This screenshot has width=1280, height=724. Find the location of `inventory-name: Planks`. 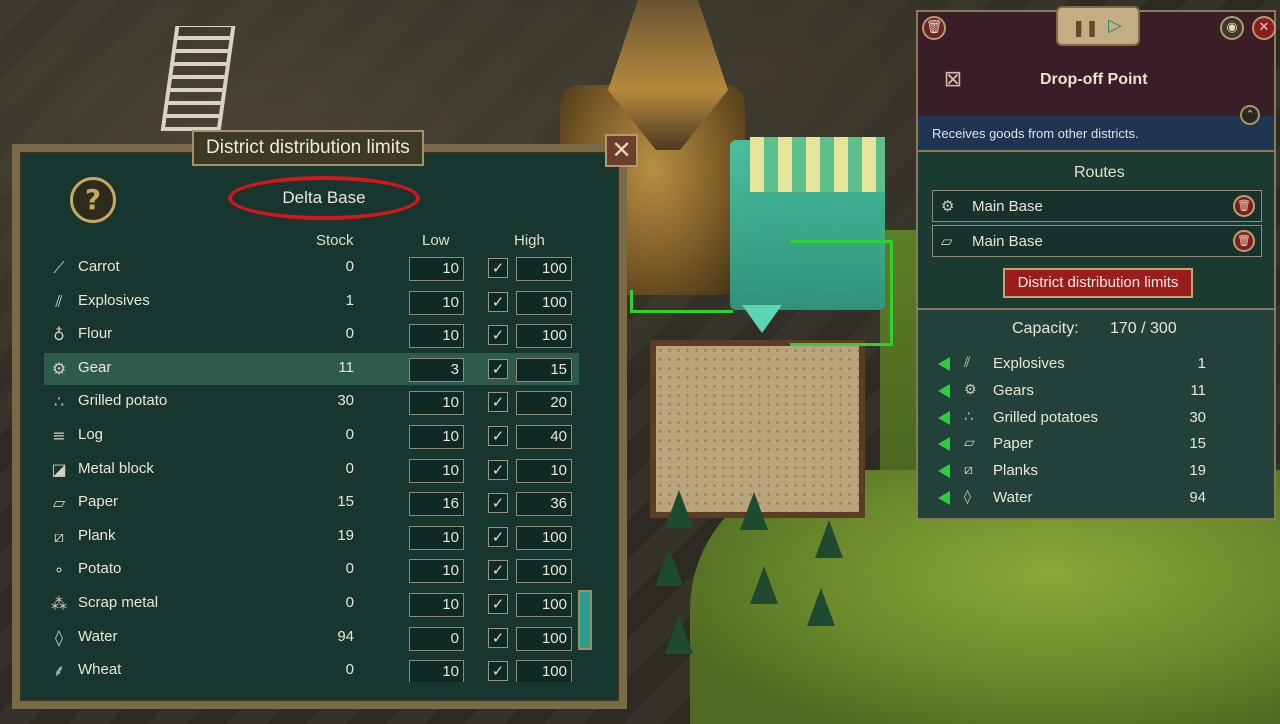

inventory-name: Planks is located at coordinates (1016, 471).